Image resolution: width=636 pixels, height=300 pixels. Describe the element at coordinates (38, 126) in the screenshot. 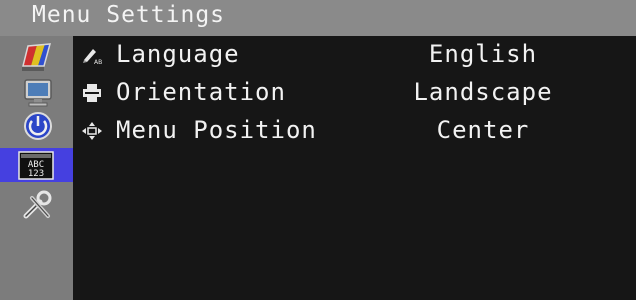

I see `power-settings-icon` at that location.